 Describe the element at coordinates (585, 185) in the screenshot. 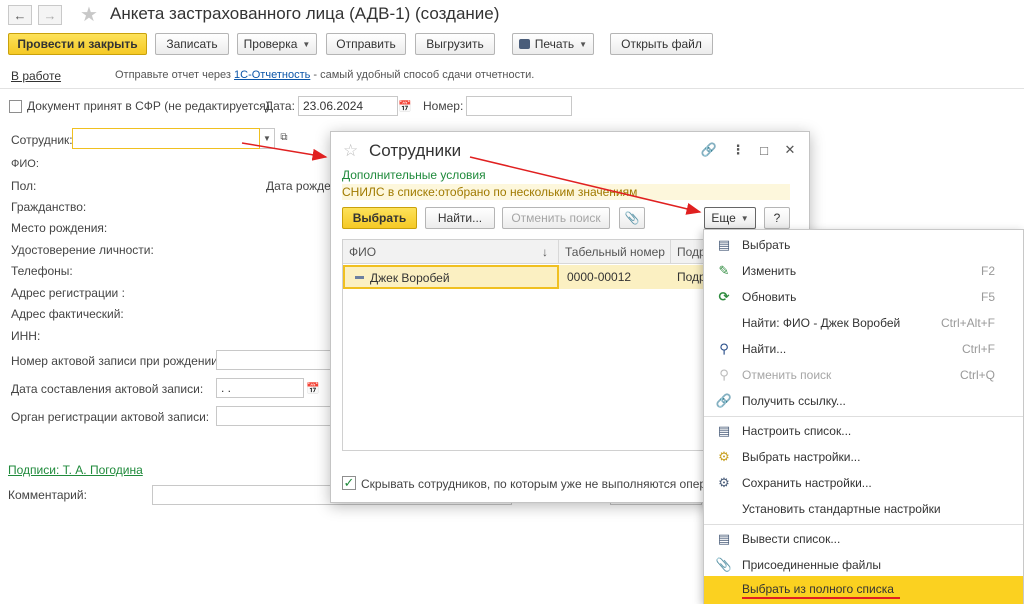

I see `arrow-to-more` at that location.